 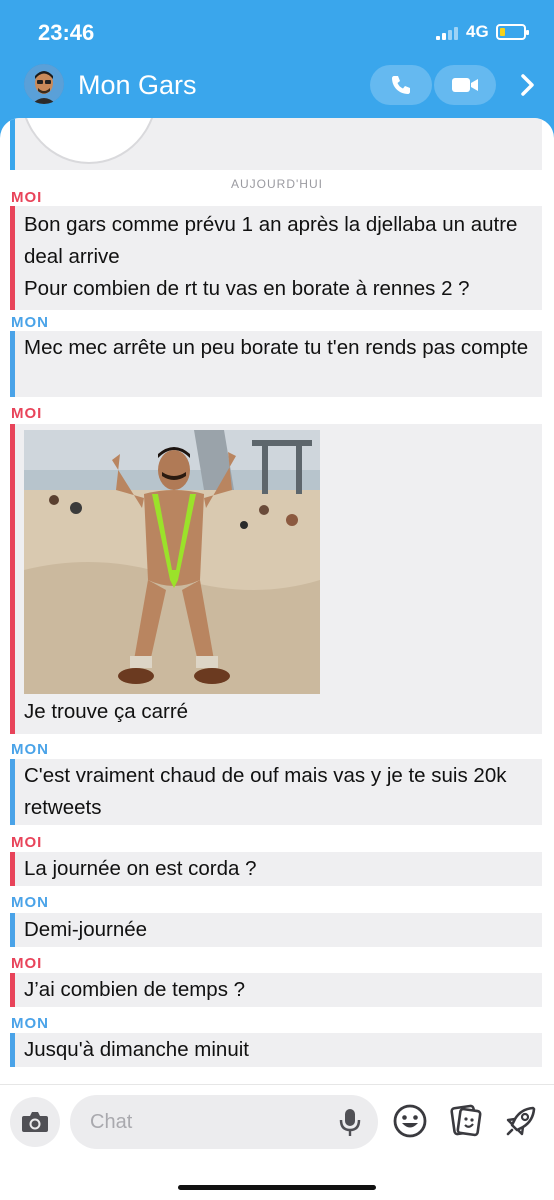 What do you see at coordinates (276, 1050) in the screenshot?
I see `message-bubble: Jusqu'à dimanche minuit` at bounding box center [276, 1050].